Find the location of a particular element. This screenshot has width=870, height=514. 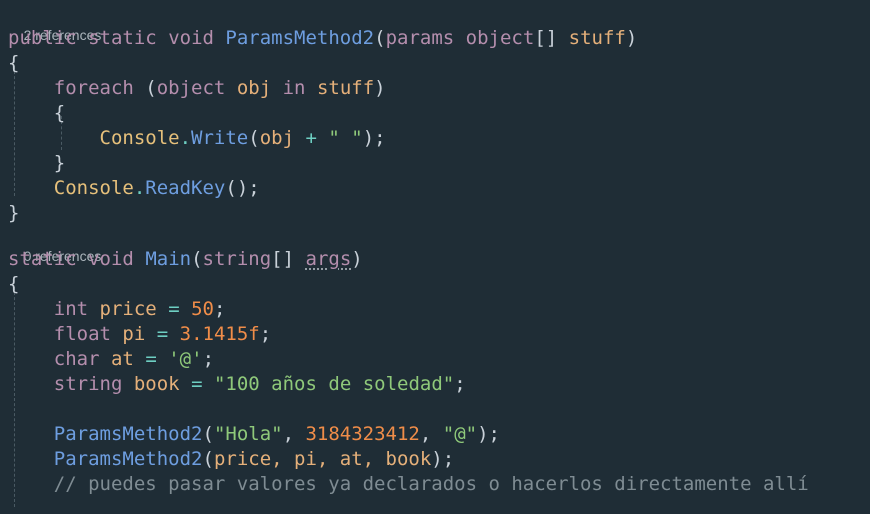

call-arguments: price, pi, at, book is located at coordinates (322, 459).